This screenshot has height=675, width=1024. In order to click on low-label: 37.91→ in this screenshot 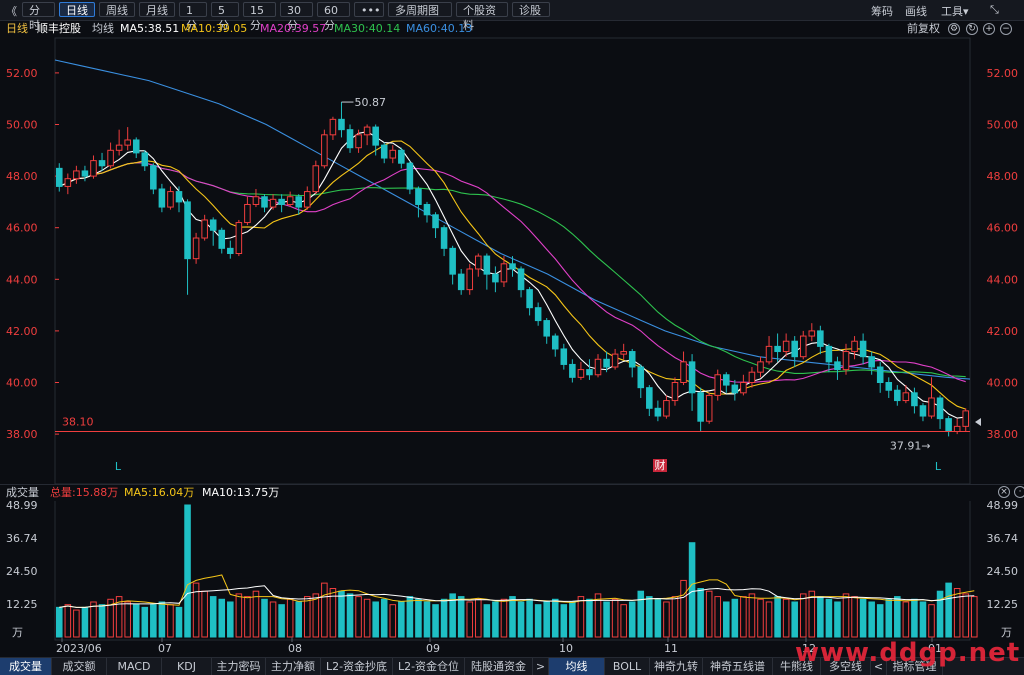, I will do `click(910, 445)`.